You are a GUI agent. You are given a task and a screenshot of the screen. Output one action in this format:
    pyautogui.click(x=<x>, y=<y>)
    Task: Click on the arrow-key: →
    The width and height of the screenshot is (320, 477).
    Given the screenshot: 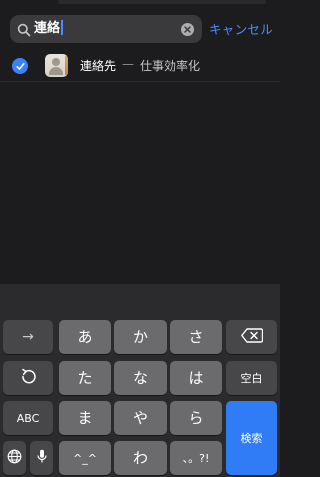 What is the action you would take?
    pyautogui.click(x=28, y=337)
    